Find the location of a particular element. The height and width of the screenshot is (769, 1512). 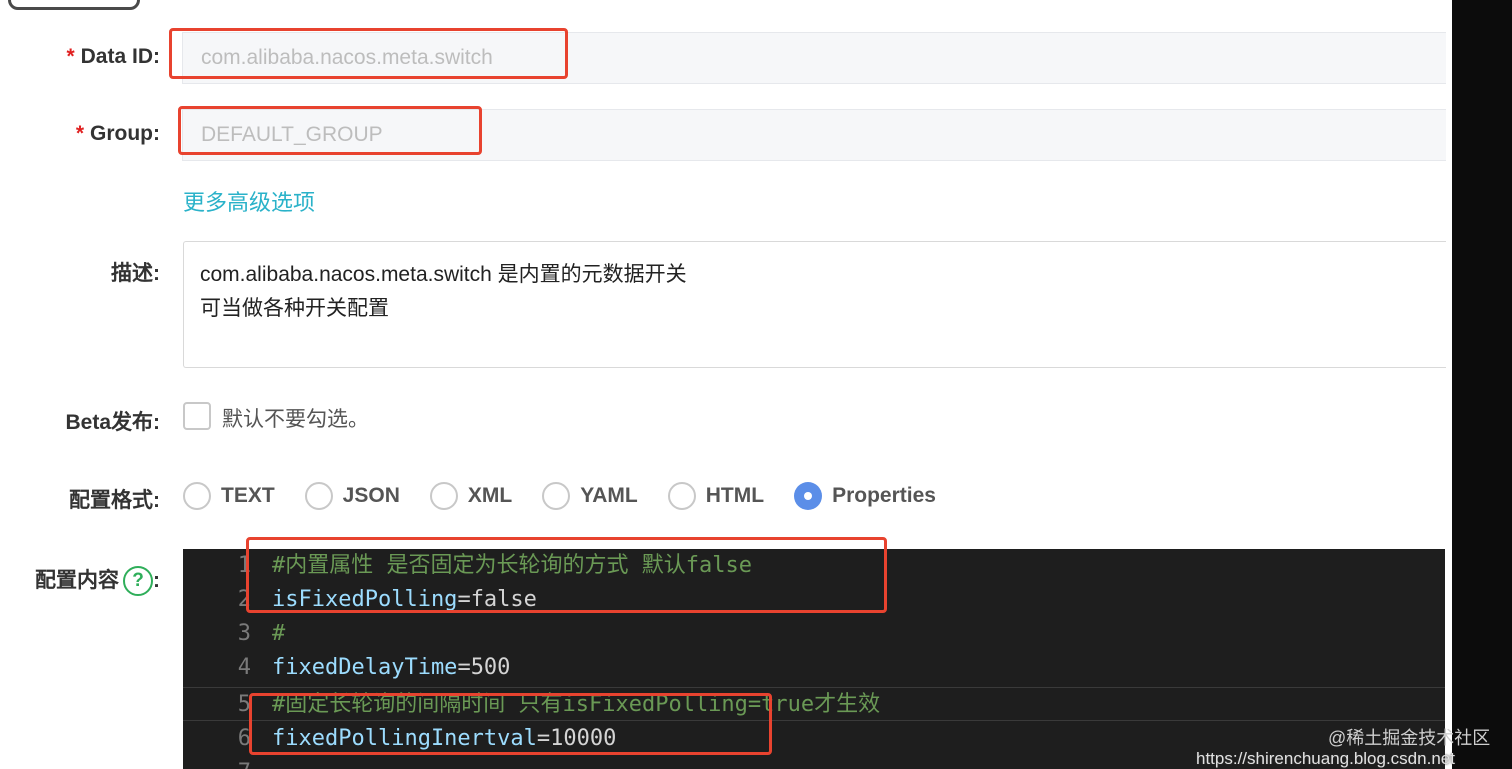

content-label-colon: : is located at coordinates (156, 580).